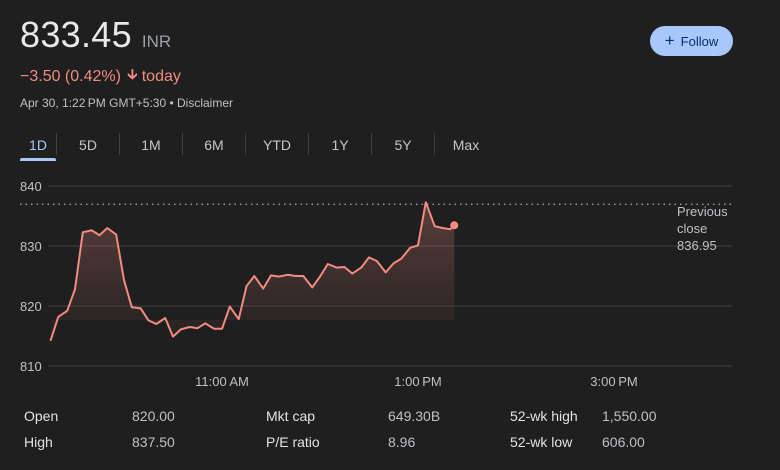 The height and width of the screenshot is (470, 780). I want to click on change-period: today, so click(161, 76).